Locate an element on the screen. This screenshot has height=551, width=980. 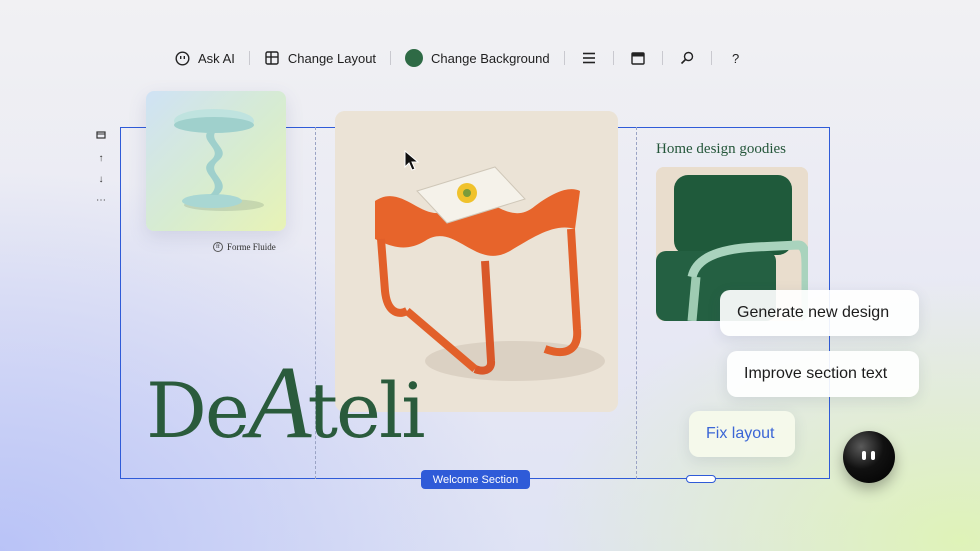
wavy-table-illustration is located at coordinates (219, 160).